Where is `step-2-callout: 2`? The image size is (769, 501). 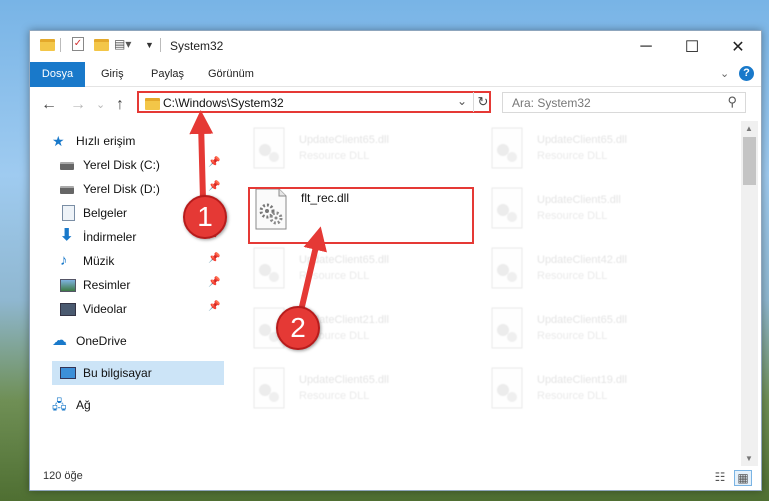
step-2-callout: 2 is located at coordinates (298, 328).